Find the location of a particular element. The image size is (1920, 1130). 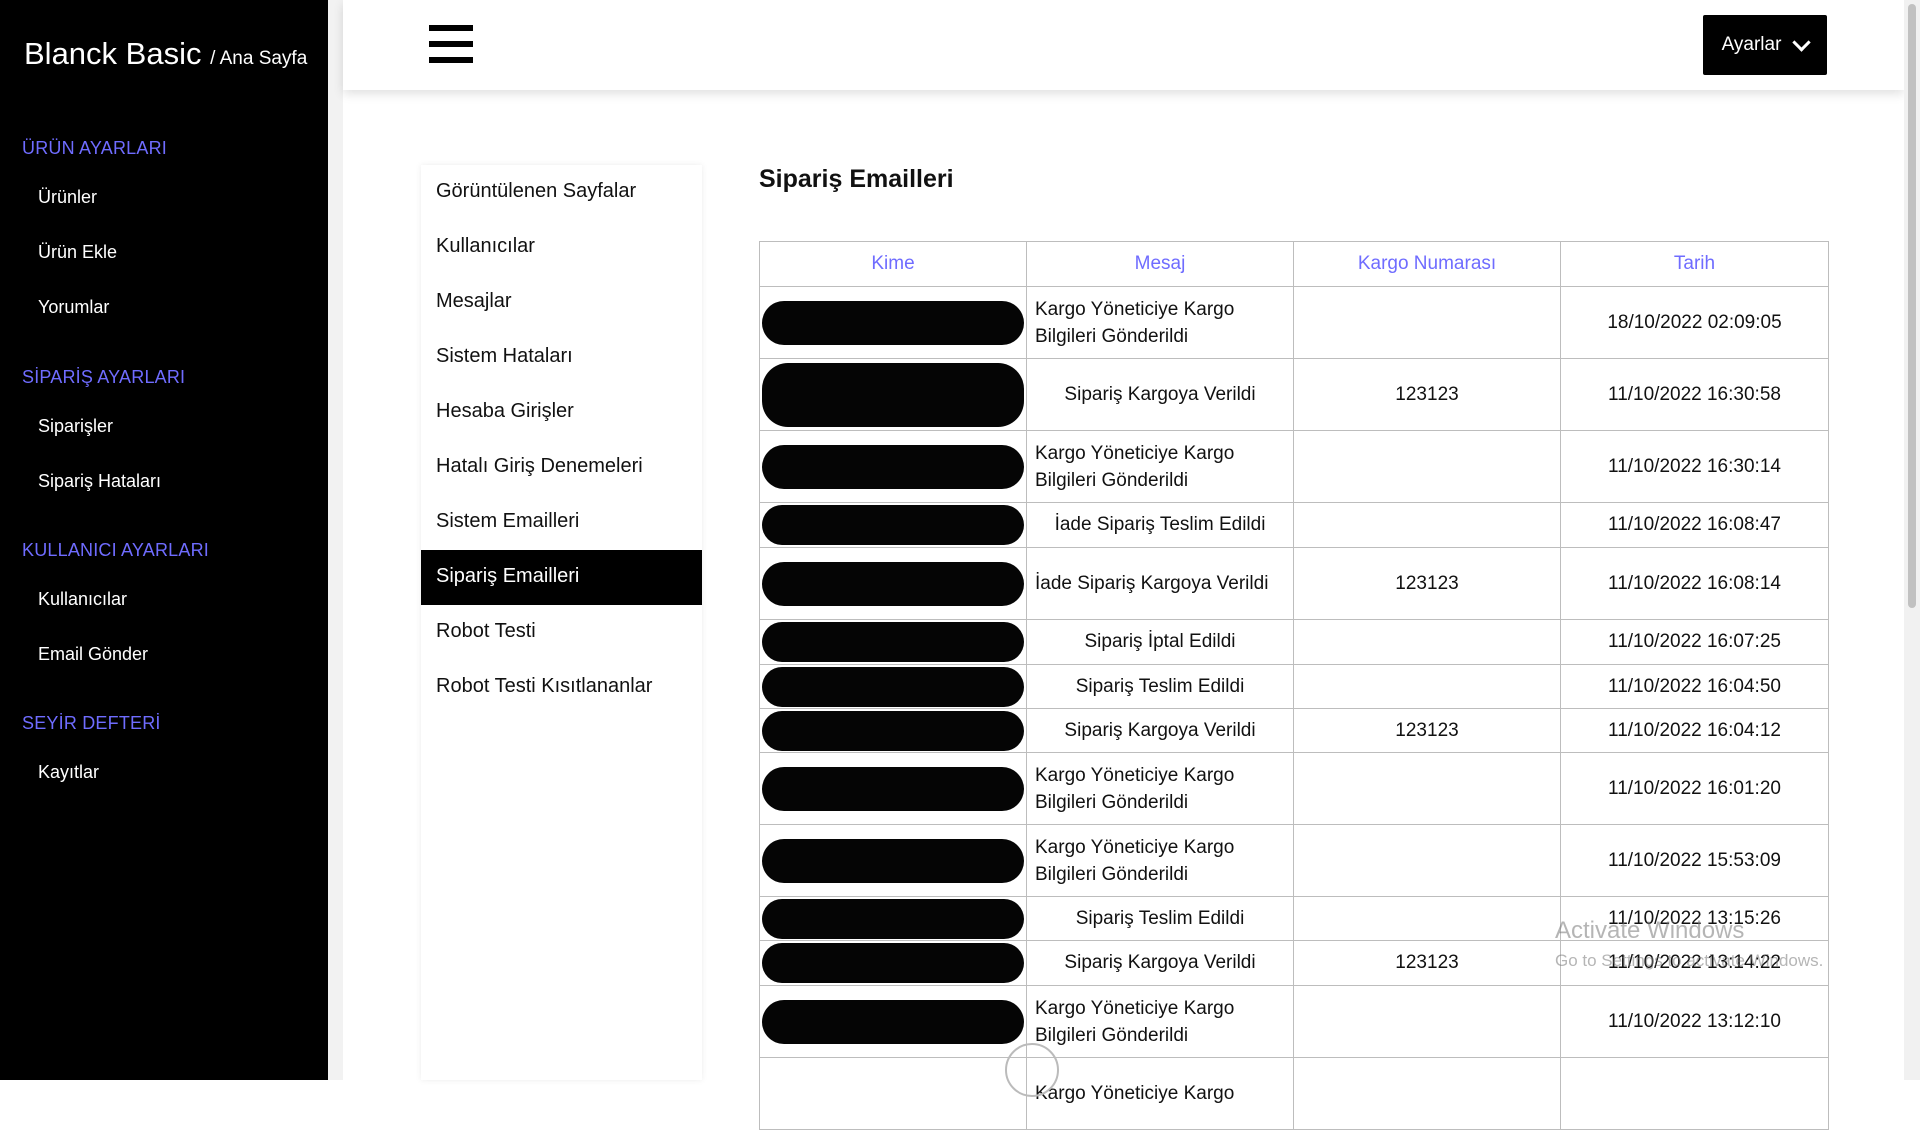

message-cell: Sipariş İptal Edildi is located at coordinates (1160, 642).